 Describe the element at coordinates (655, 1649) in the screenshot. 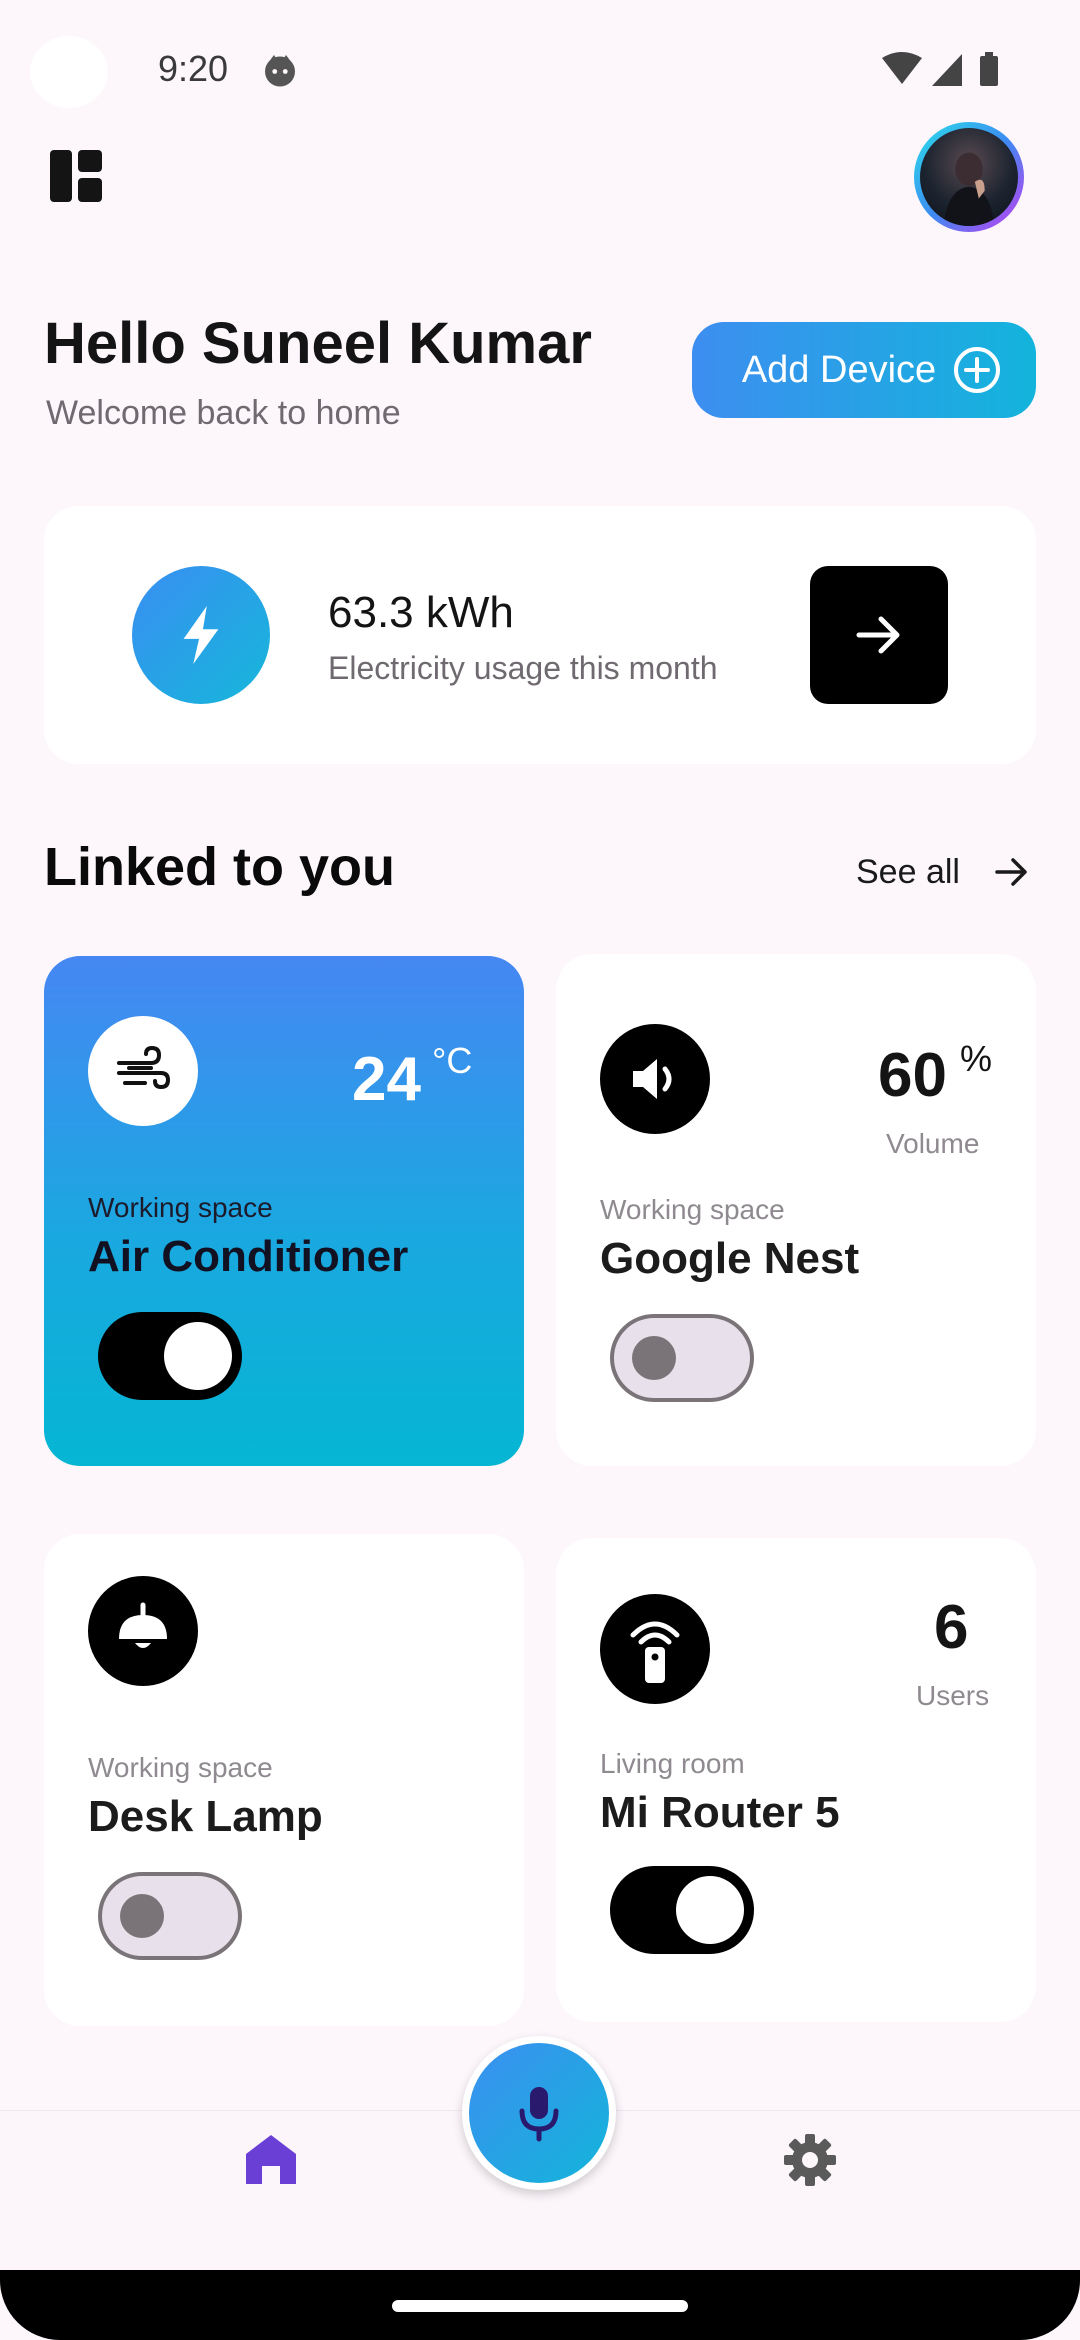

I see `router-icon` at that location.